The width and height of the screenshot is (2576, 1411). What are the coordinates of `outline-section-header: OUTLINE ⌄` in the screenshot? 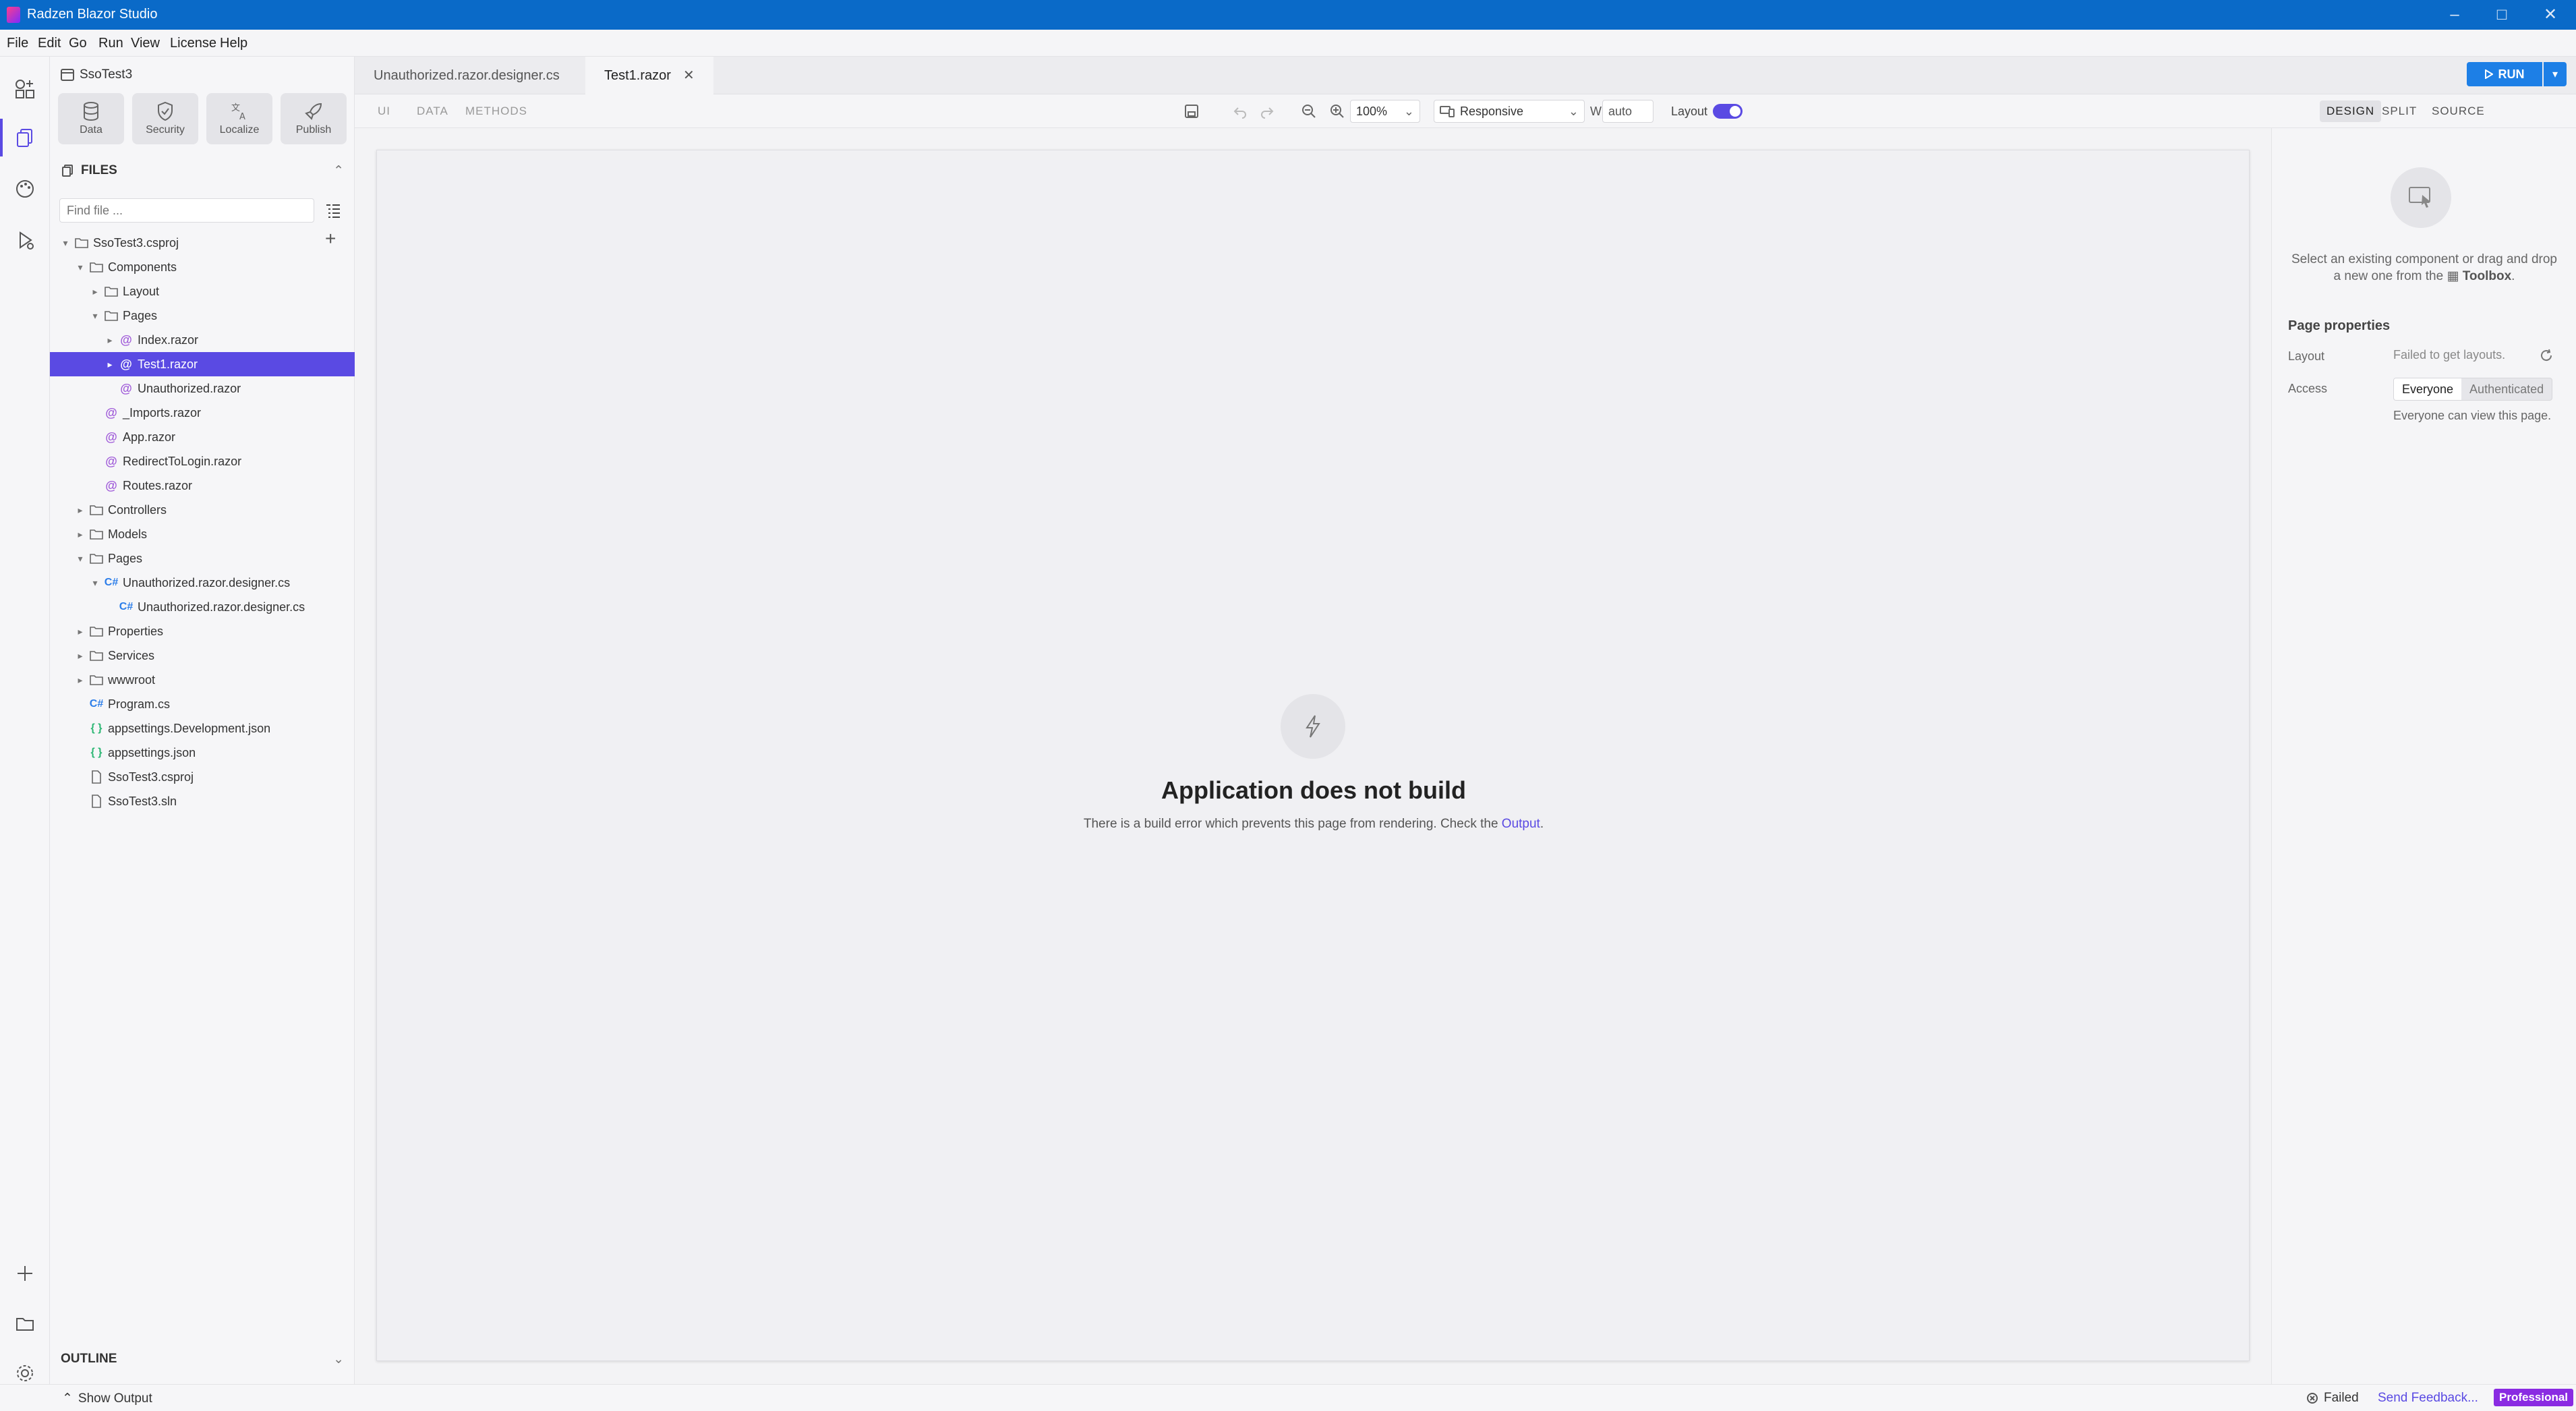 It's located at (202, 1359).